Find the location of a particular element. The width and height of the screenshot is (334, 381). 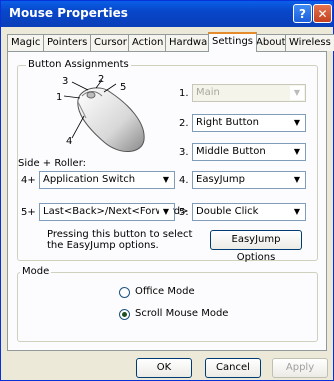

callout-5: 5 is located at coordinates (123, 87).